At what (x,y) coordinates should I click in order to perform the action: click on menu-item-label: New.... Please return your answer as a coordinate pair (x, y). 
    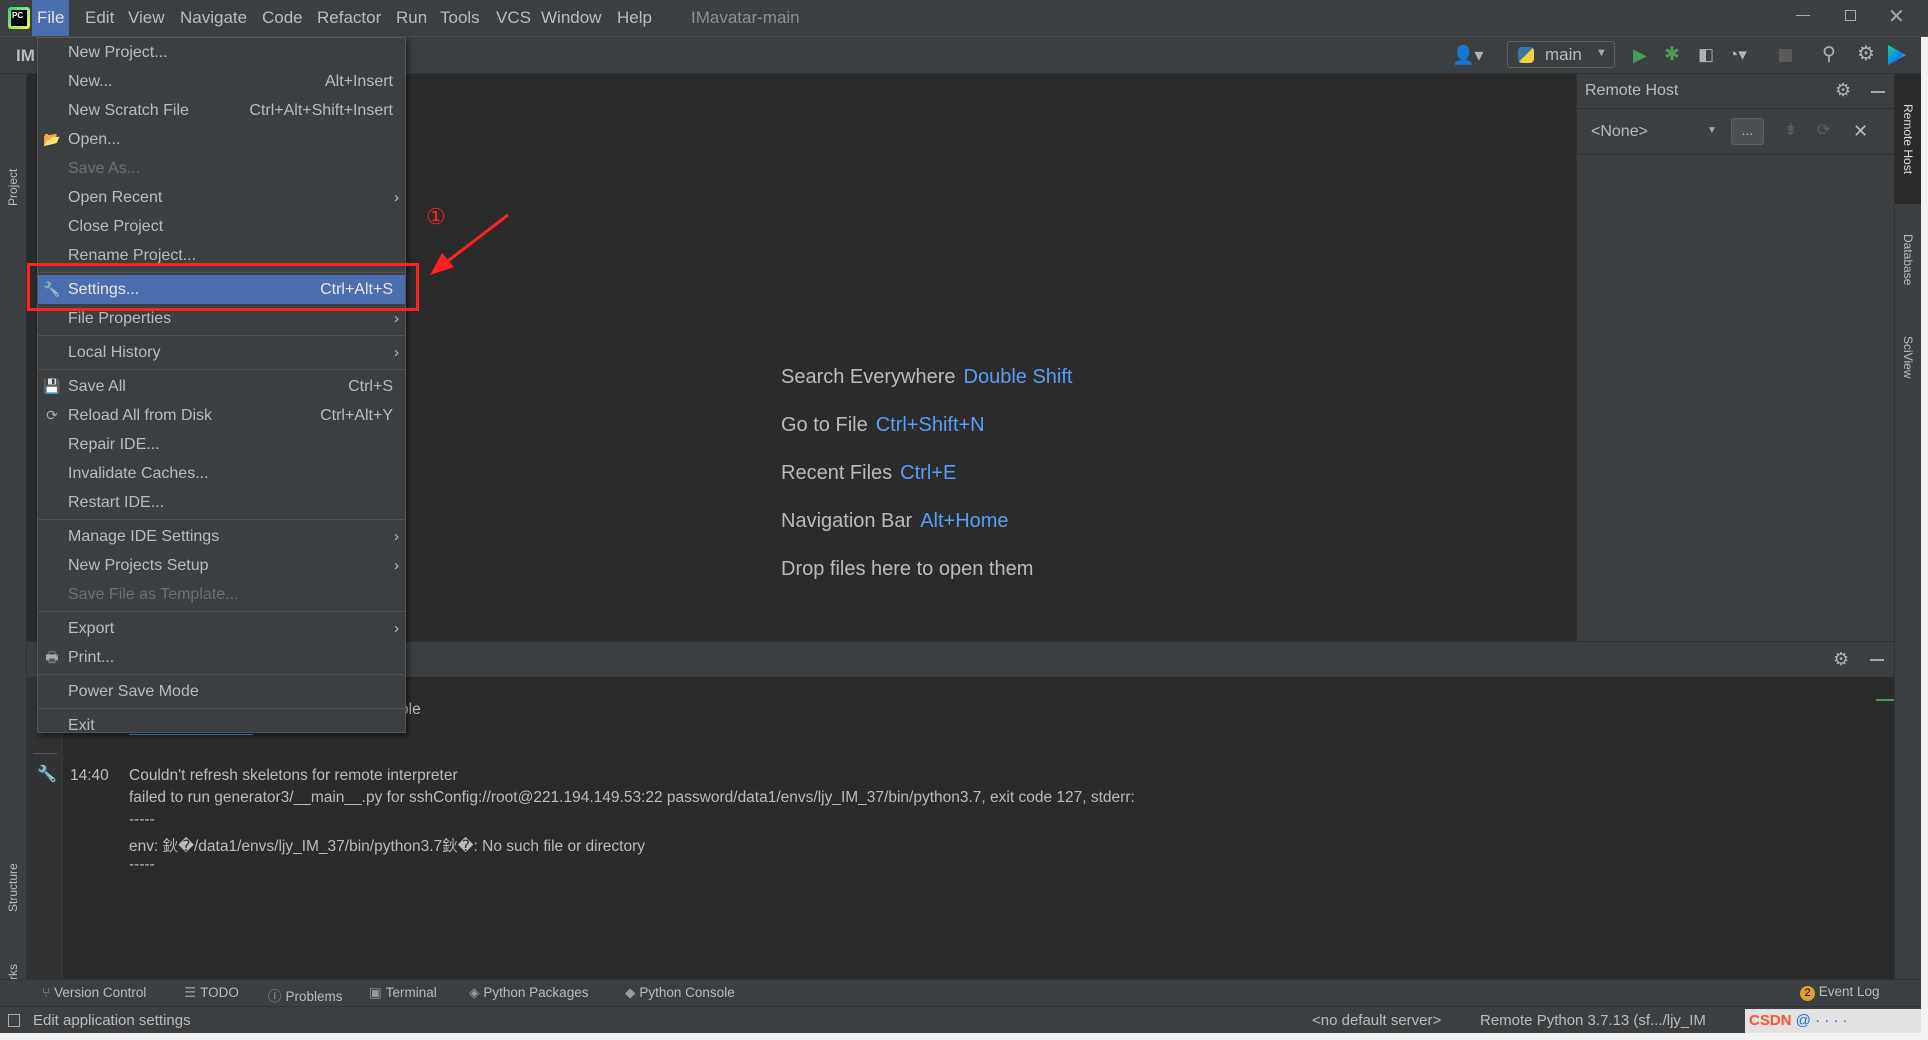
    Looking at the image, I should click on (90, 81).